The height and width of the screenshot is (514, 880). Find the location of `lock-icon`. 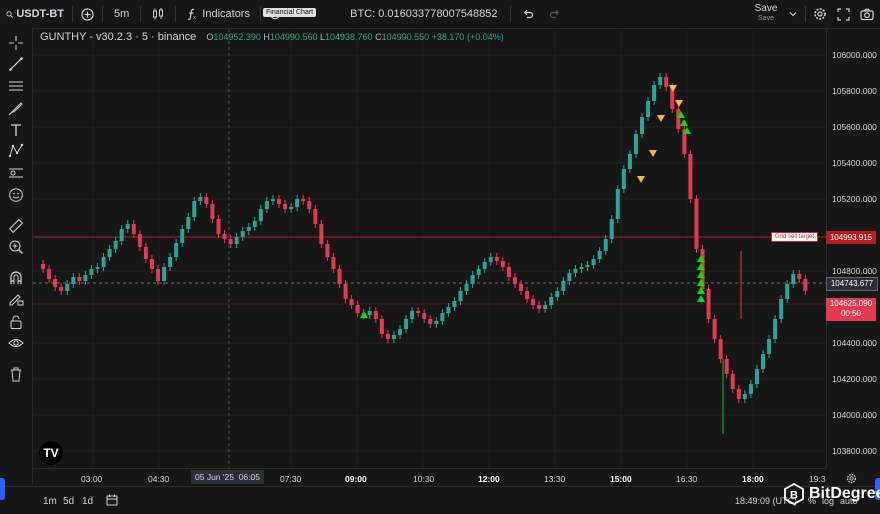

lock-icon is located at coordinates (16, 322).